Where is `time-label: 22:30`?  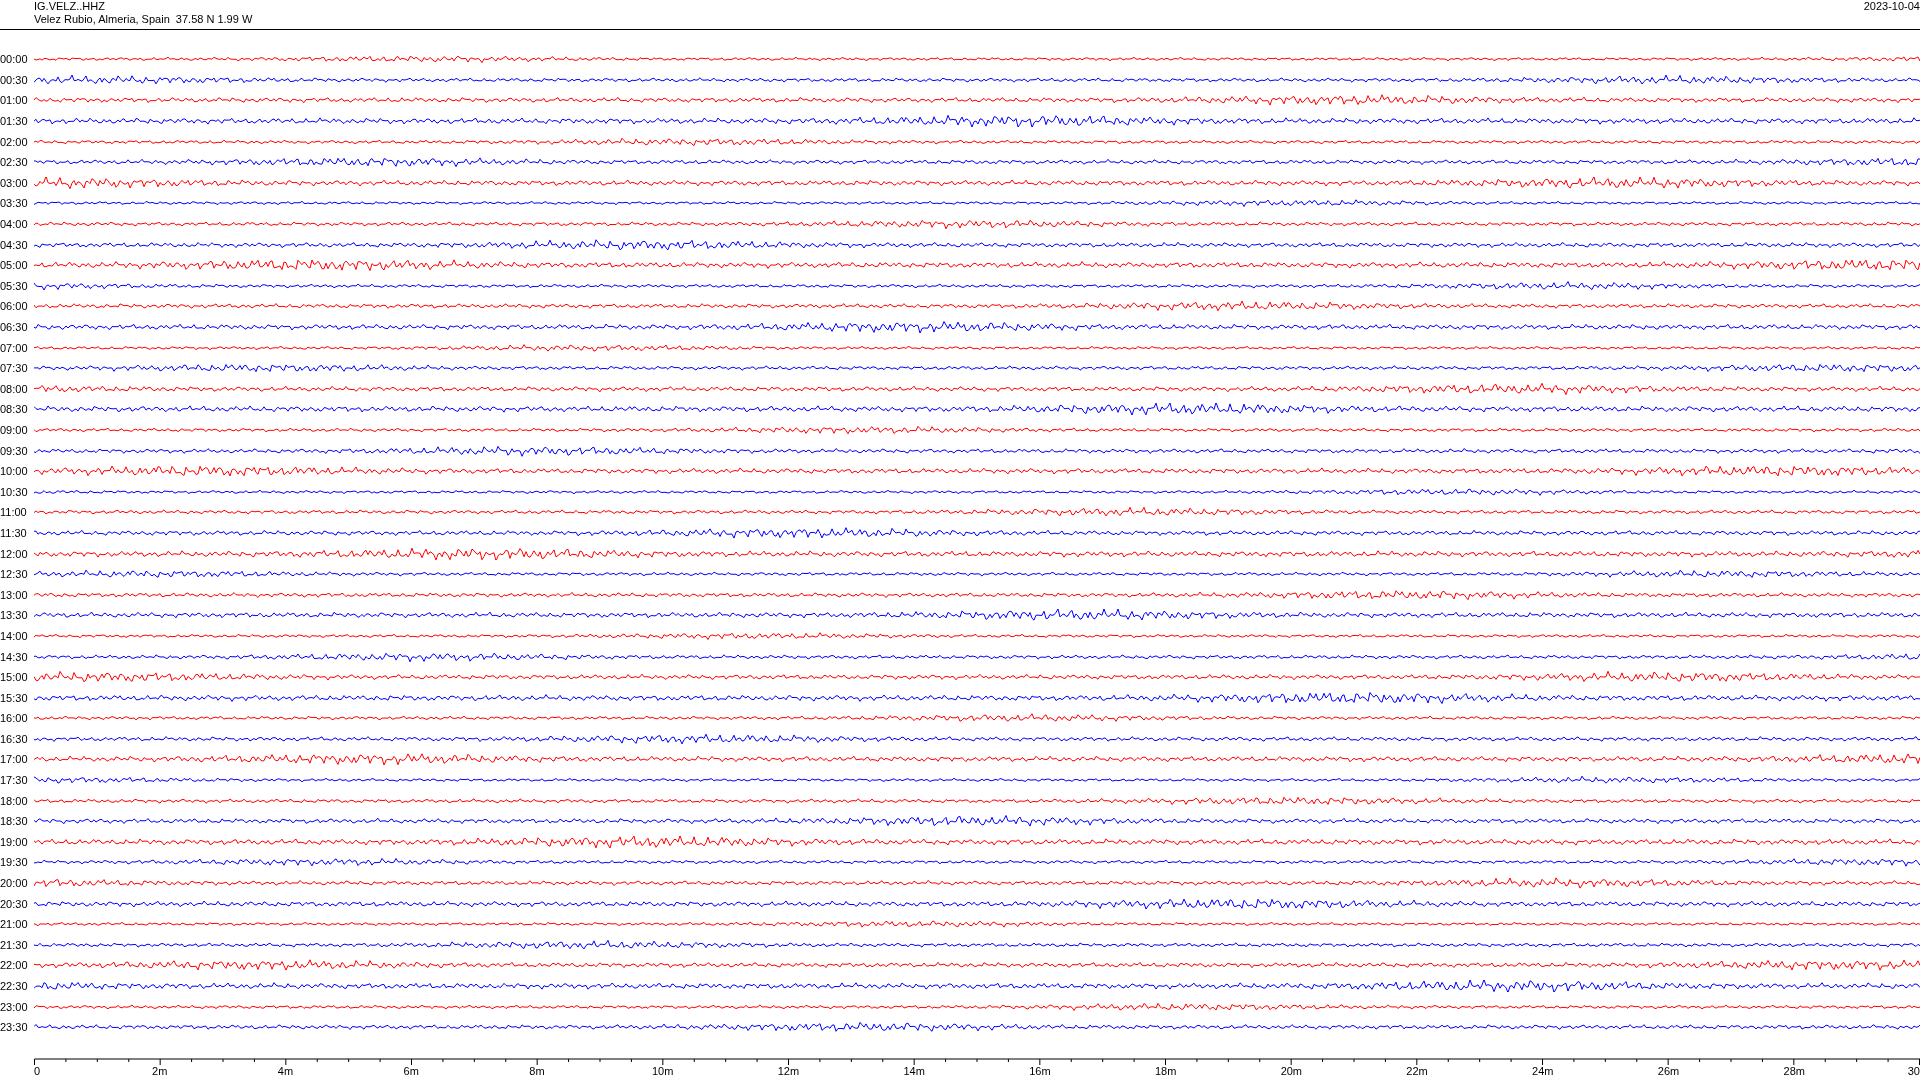 time-label: 22:30 is located at coordinates (14, 986).